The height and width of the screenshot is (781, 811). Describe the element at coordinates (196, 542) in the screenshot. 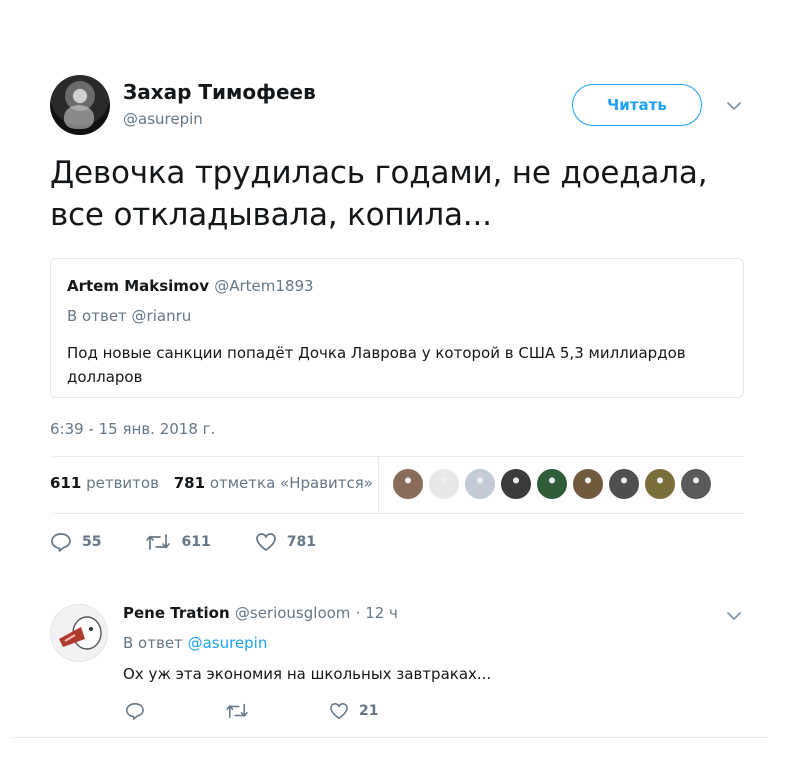

I see `retweet-count: 611` at that location.